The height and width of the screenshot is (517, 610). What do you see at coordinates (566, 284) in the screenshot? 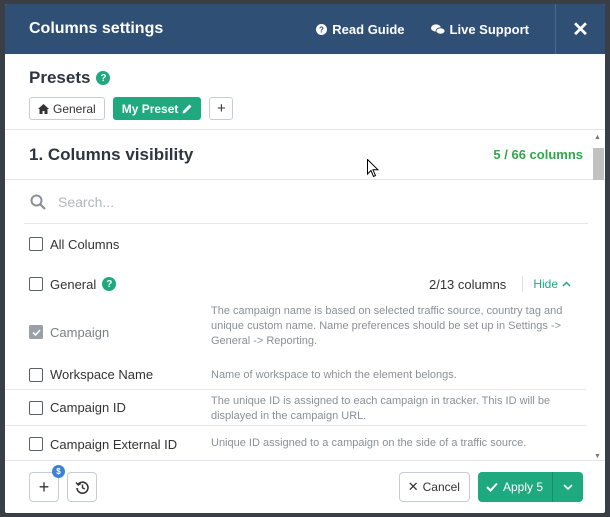
I see `chevron-up-icon` at bounding box center [566, 284].